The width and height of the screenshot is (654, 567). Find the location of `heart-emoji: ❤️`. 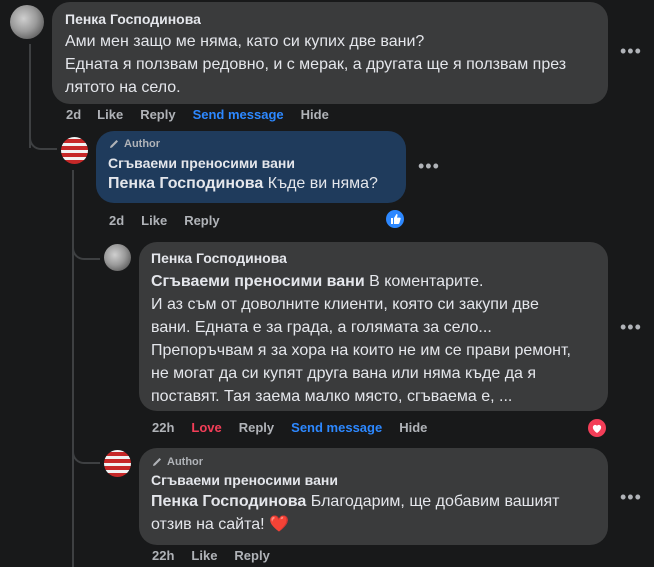

heart-emoji: ❤️ is located at coordinates (279, 524).